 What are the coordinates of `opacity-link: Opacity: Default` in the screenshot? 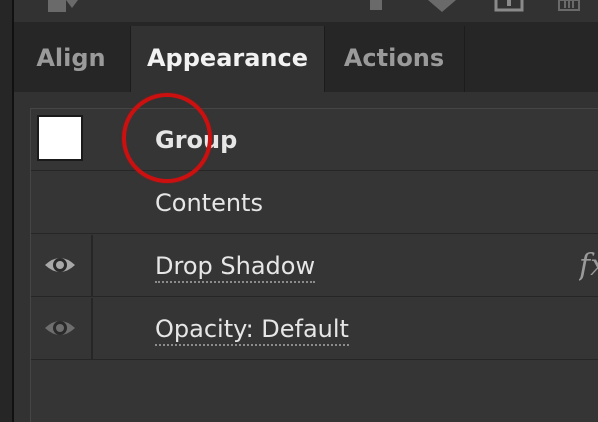 It's located at (252, 329).